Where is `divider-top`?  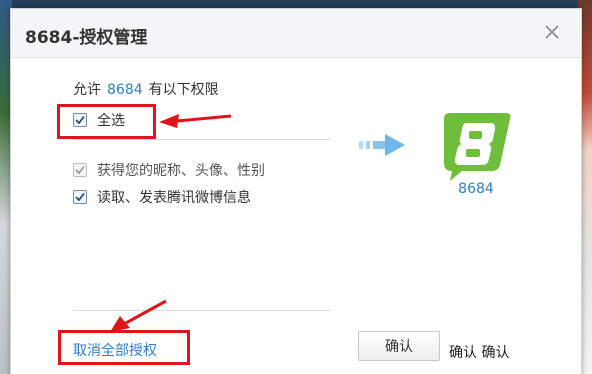
divider-top is located at coordinates (202, 139).